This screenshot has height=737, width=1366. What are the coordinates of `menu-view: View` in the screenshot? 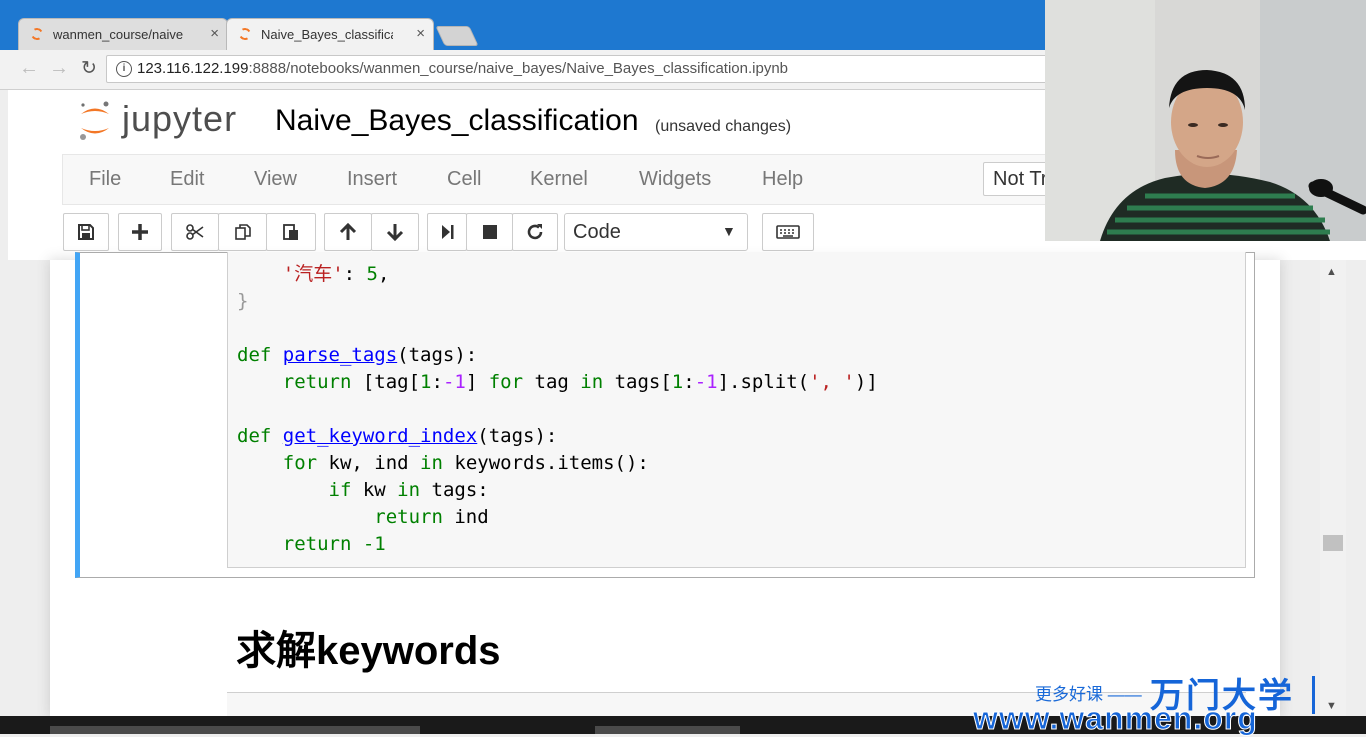 It's located at (275, 179).